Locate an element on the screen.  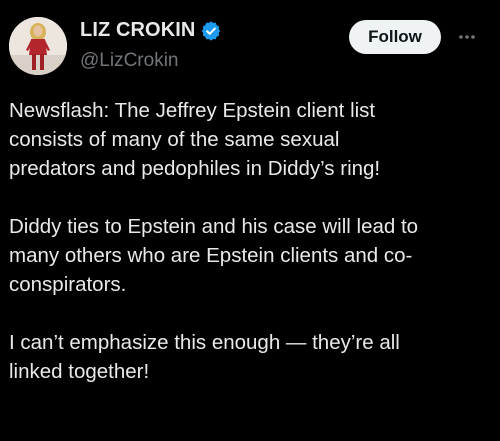
follow-button: Follow is located at coordinates (395, 37).